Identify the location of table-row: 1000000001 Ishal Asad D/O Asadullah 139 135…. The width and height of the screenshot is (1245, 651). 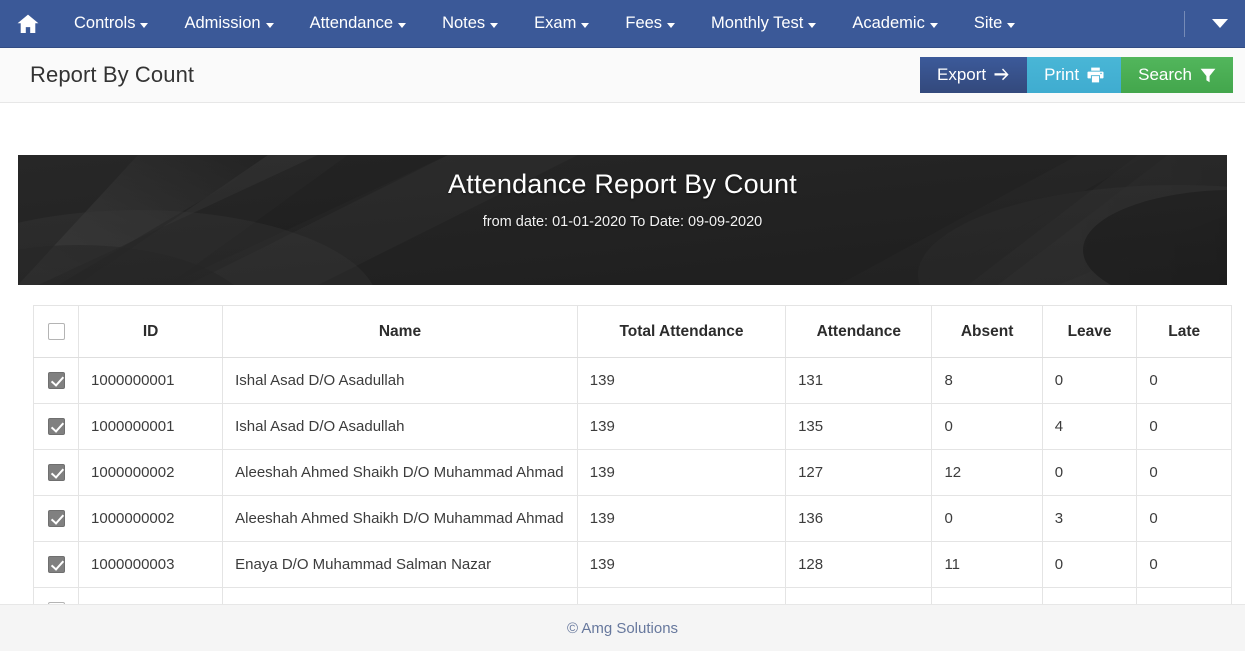
(632, 426).